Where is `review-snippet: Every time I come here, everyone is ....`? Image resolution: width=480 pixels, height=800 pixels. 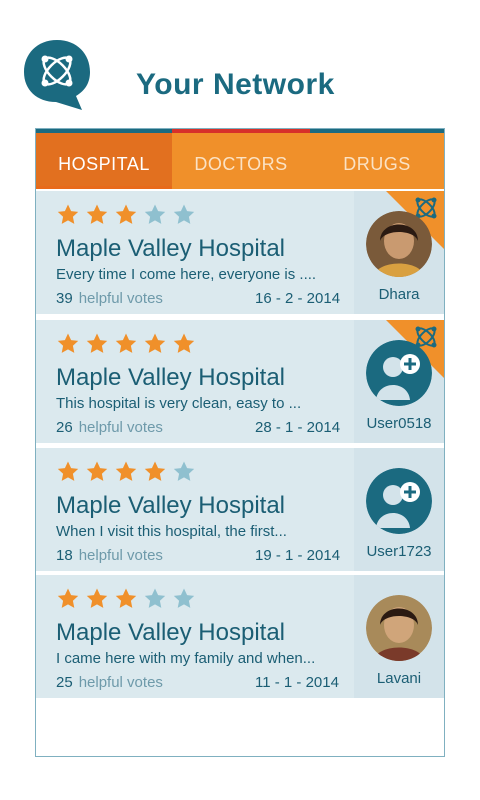
review-snippet: Every time I come here, everyone is .... is located at coordinates (186, 274).